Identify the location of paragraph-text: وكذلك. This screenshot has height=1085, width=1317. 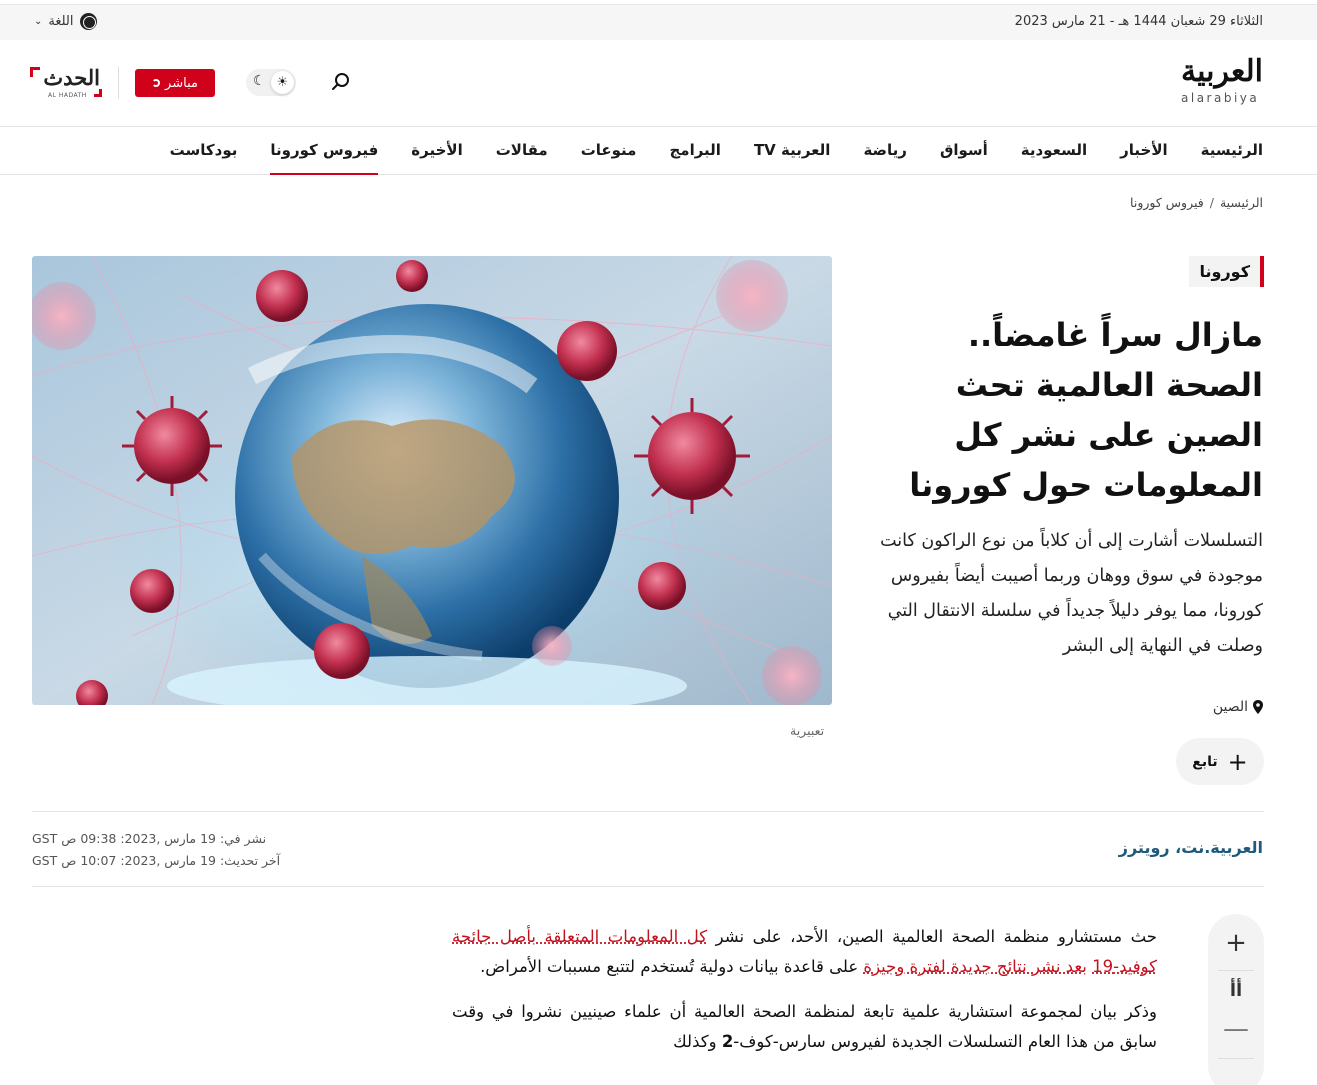
(697, 1041).